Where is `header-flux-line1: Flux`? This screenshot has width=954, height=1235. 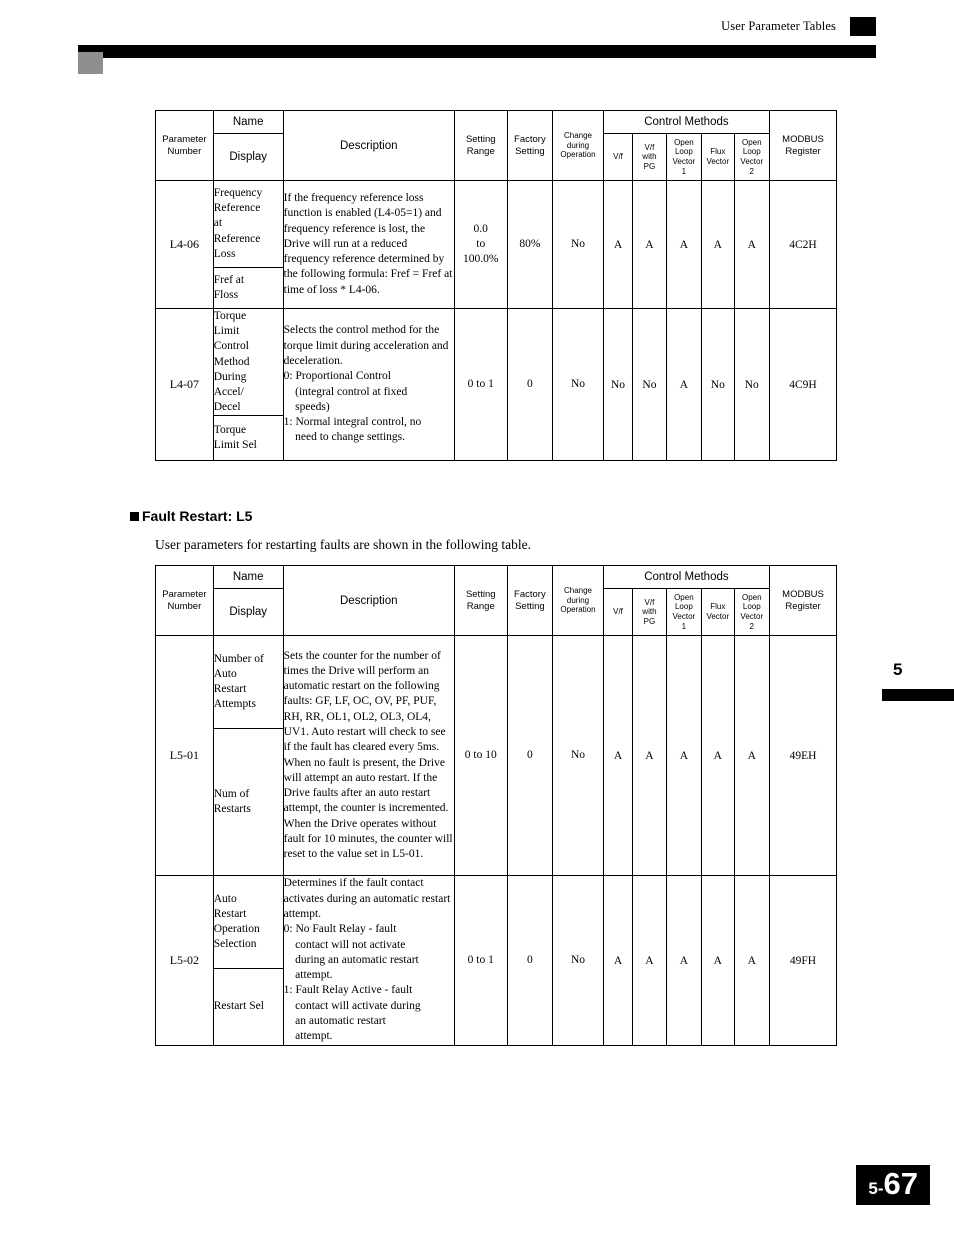 header-flux-line1: Flux is located at coordinates (718, 607).